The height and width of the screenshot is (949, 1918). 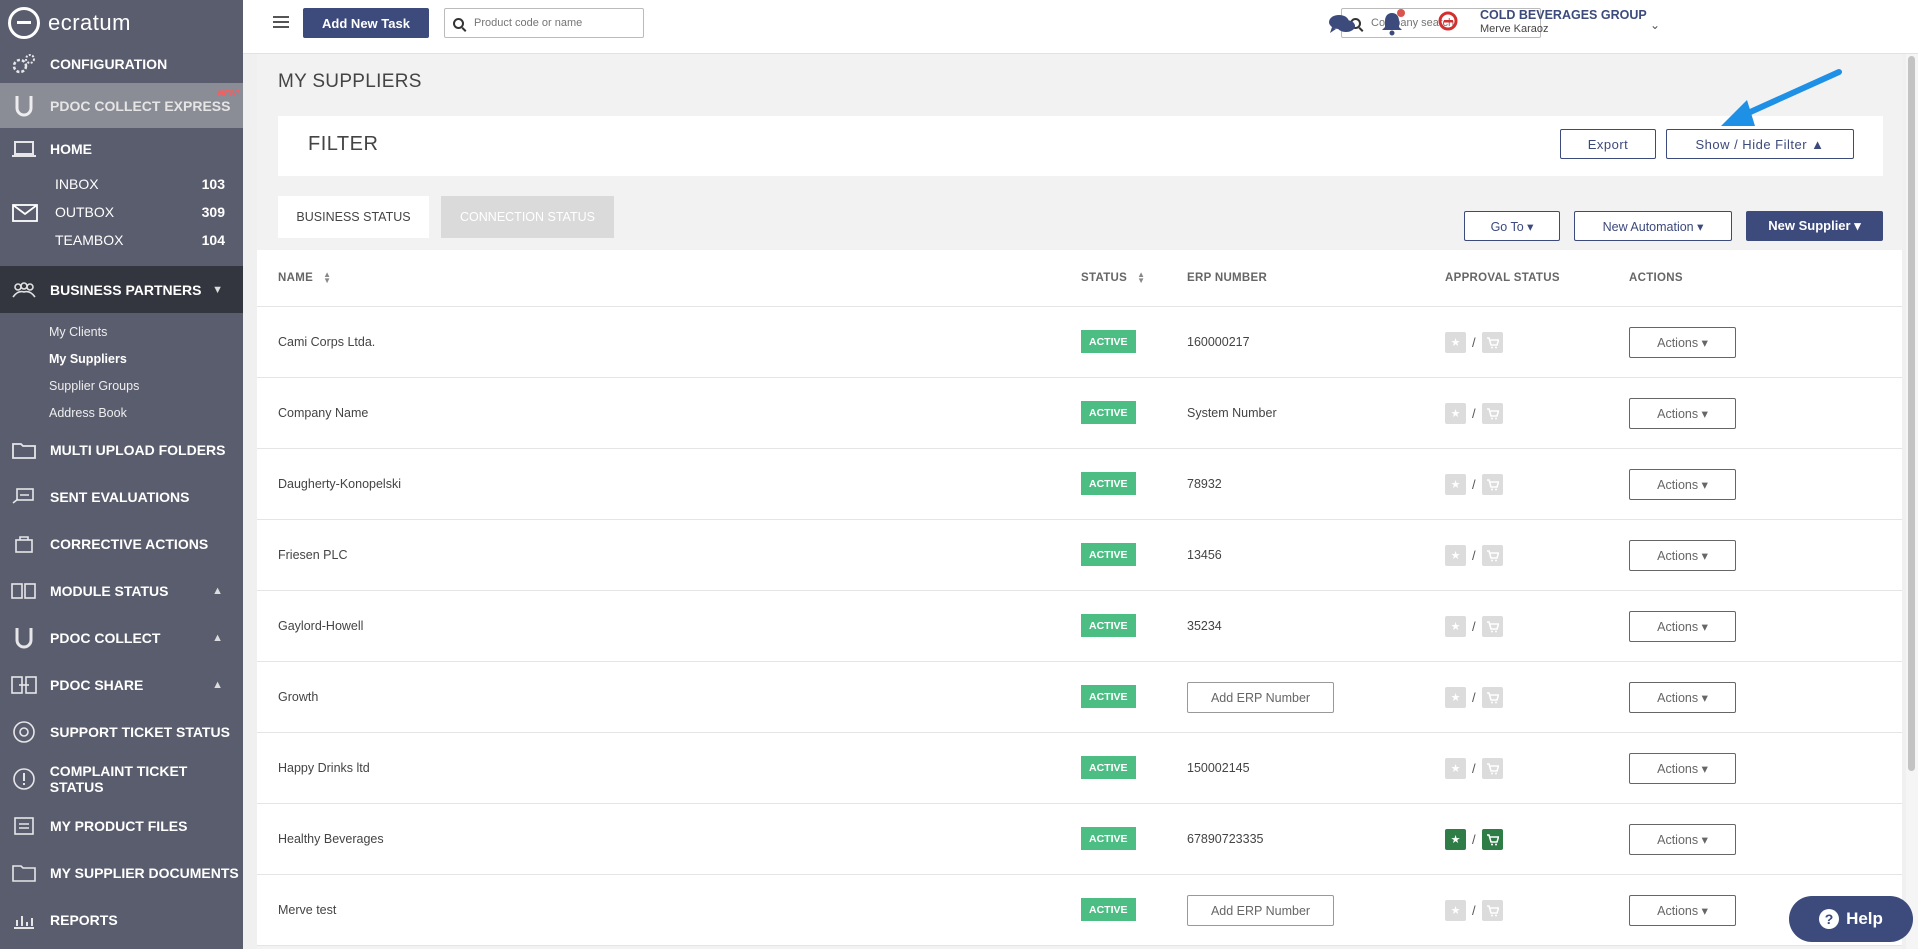 I want to click on folder-upload-icon, so click(x=24, y=450).